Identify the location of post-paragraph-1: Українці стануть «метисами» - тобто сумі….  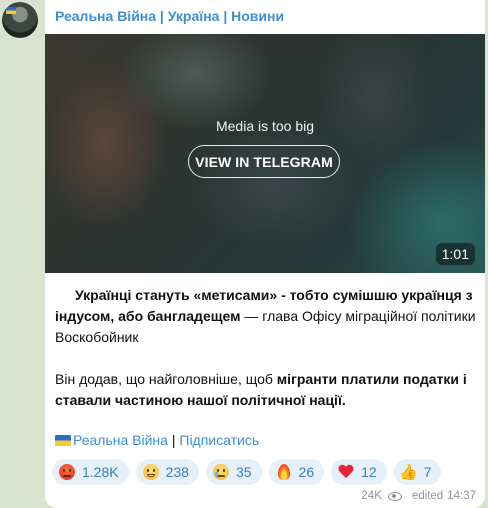
(266, 316).